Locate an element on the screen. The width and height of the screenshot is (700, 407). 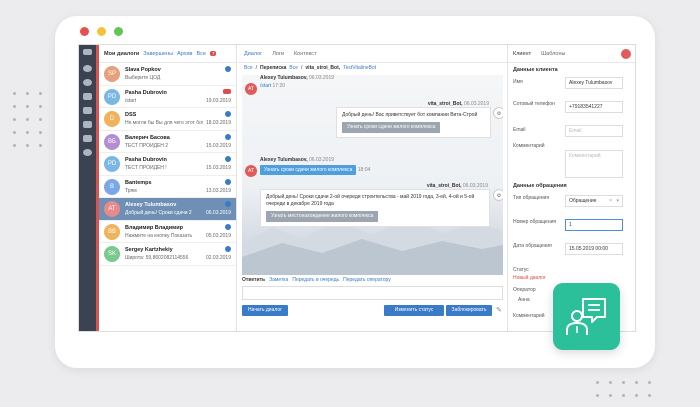
comment-field: Комментарий is located at coordinates (594, 164).